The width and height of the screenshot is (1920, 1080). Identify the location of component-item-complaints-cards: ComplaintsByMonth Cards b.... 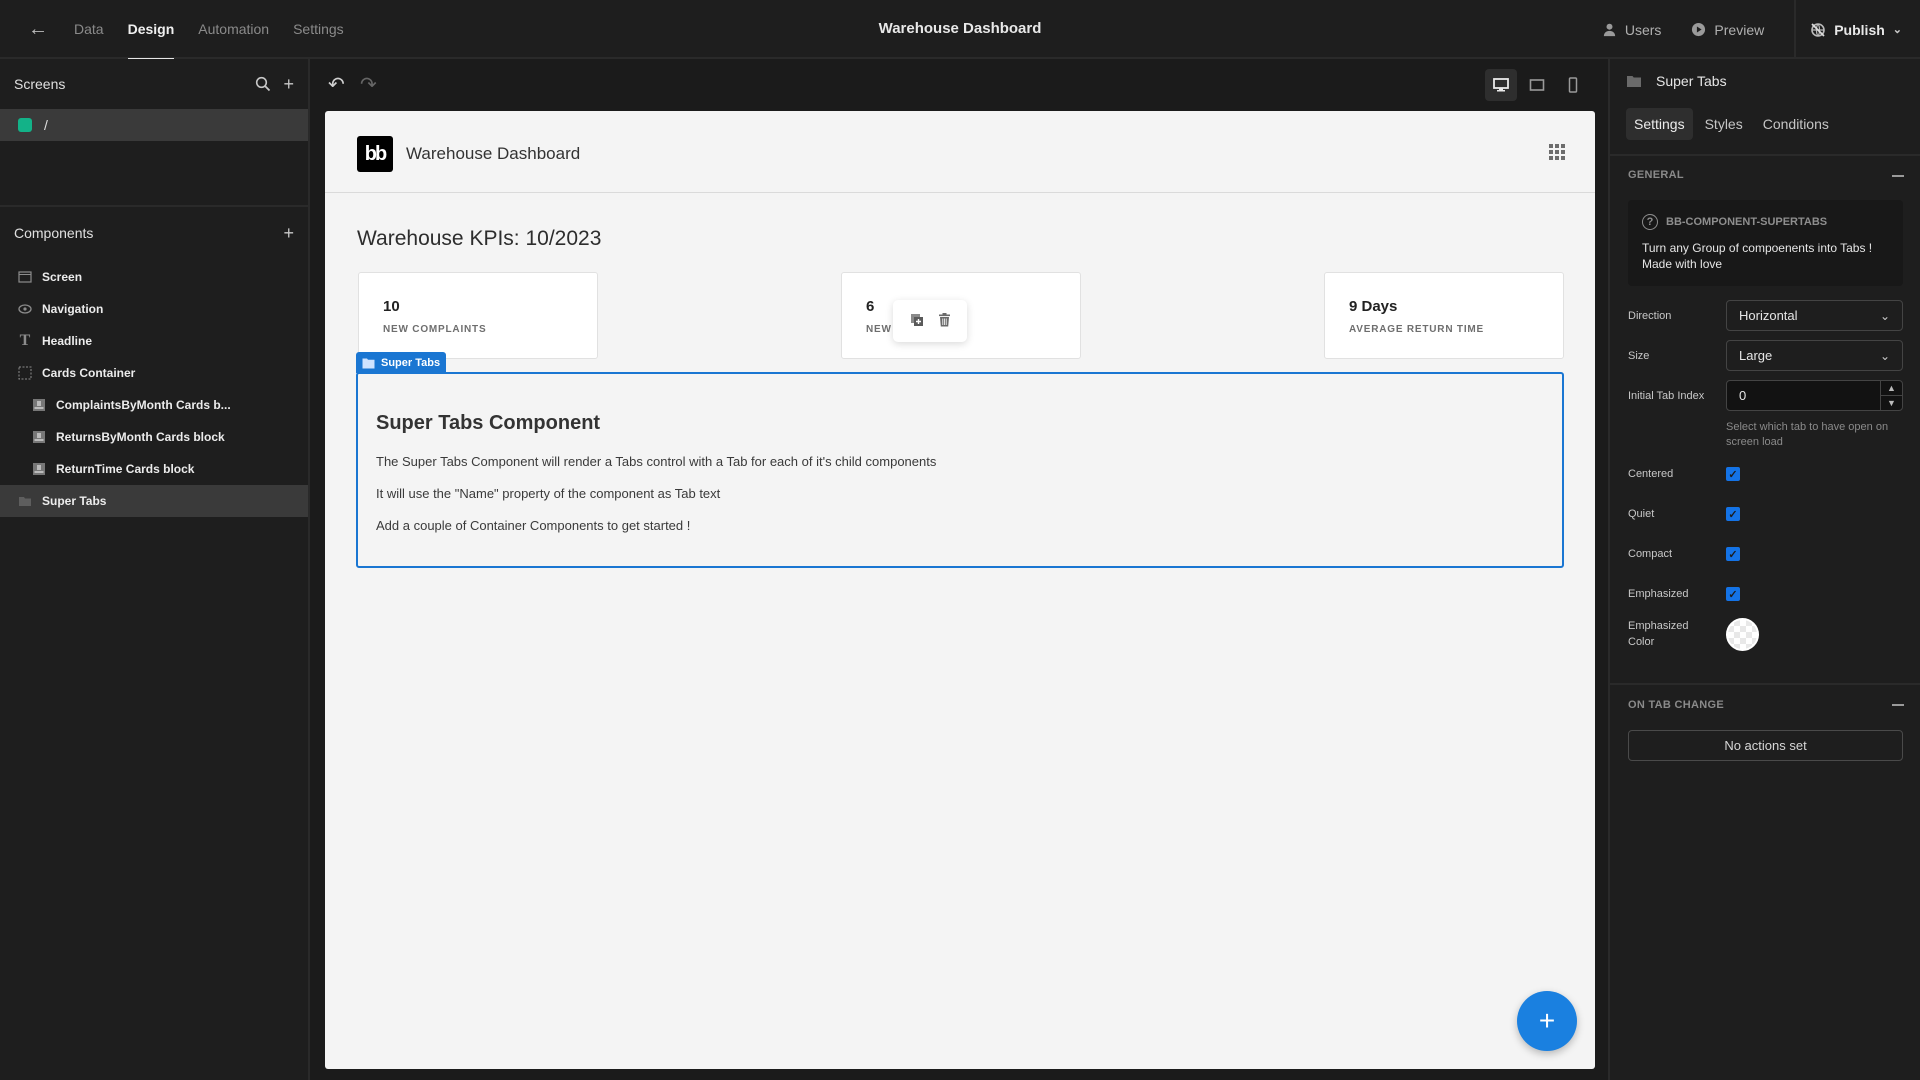
(154, 405).